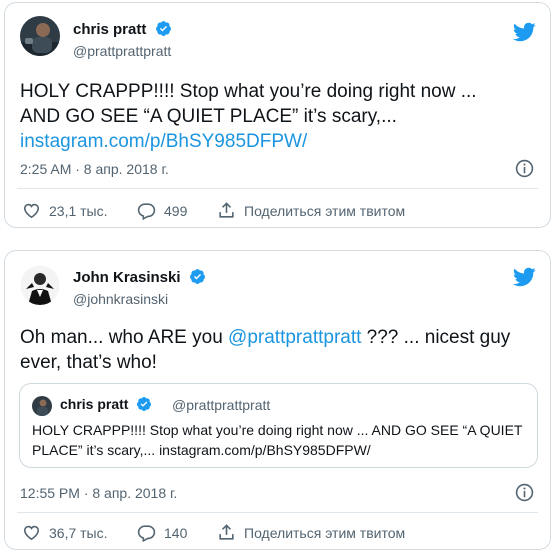  I want to click on quoted-avatar, so click(42, 406).